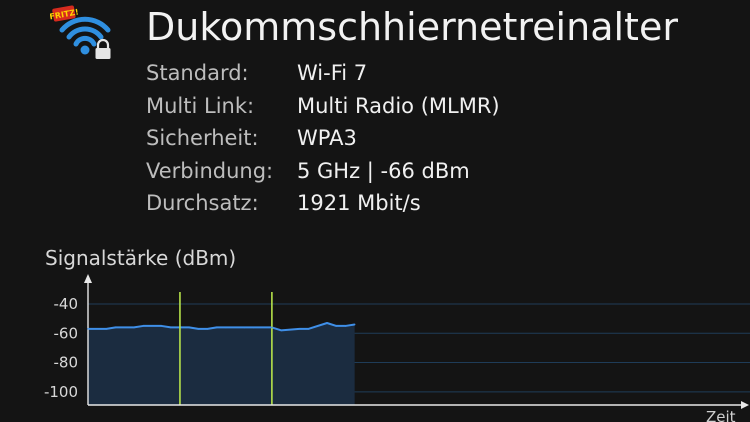 This screenshot has height=422, width=750. Describe the element at coordinates (202, 138) in the screenshot. I see `security-label: Sicherheit:` at that location.